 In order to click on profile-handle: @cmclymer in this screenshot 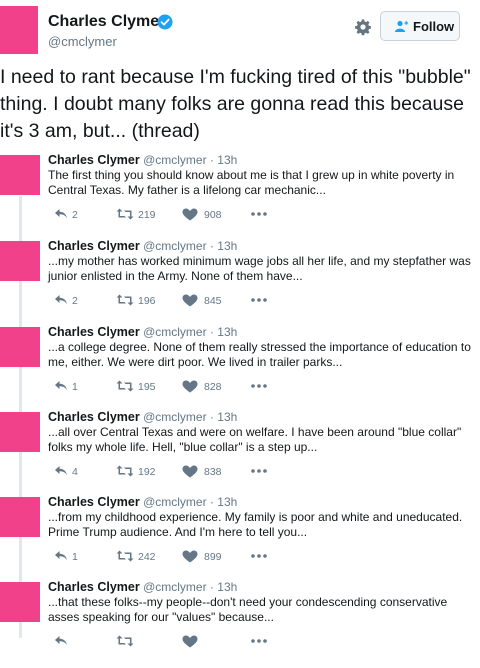, I will do `click(82, 41)`.